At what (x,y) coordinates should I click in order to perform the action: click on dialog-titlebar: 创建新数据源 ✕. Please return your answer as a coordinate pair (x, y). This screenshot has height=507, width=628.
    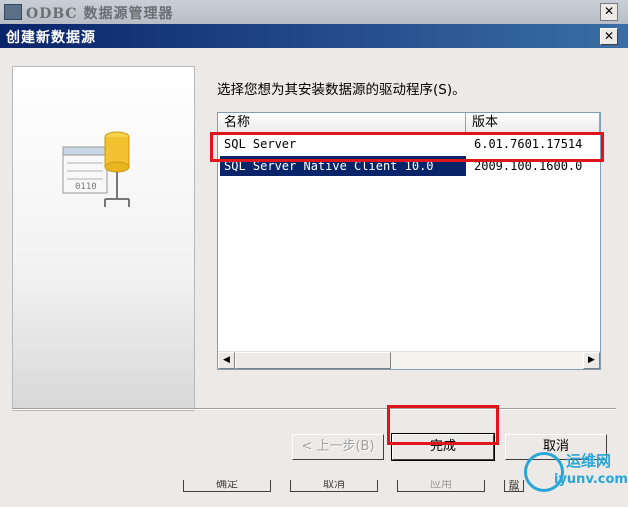
    Looking at the image, I should click on (314, 36).